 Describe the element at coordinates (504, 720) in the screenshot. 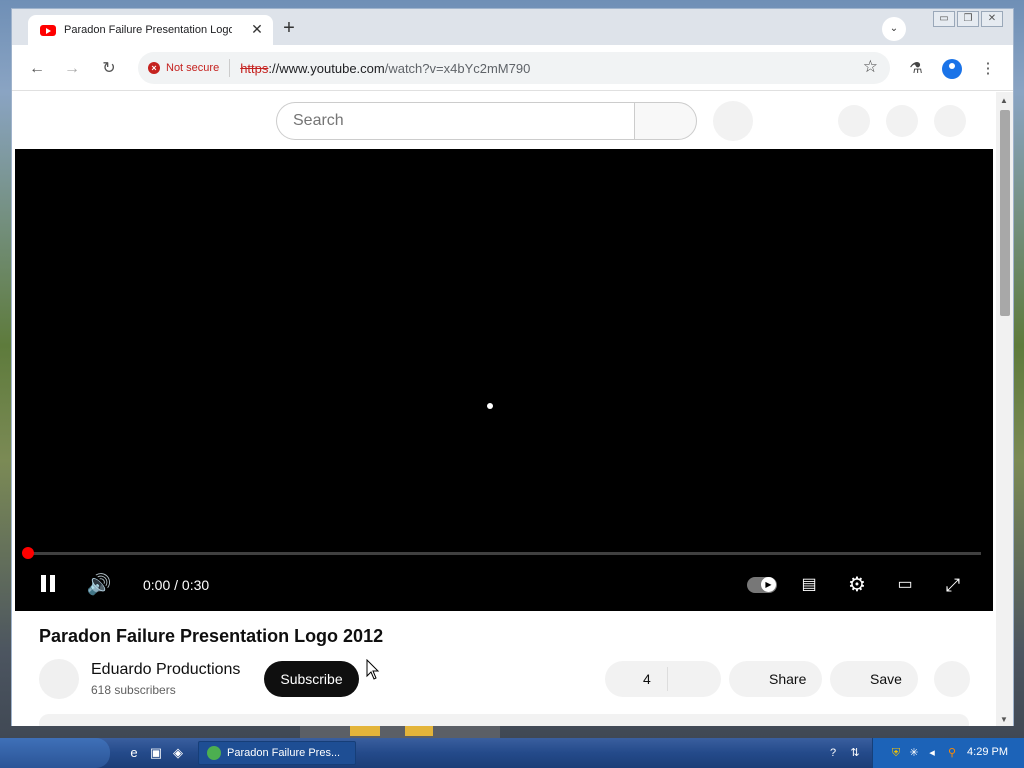

I see `description-box` at that location.